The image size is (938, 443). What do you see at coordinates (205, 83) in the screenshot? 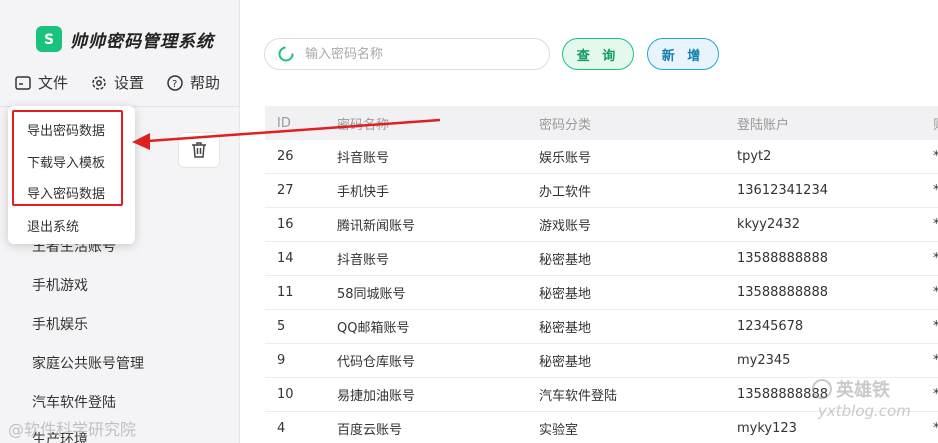
I see `menu-help-label: 帮助` at bounding box center [205, 83].